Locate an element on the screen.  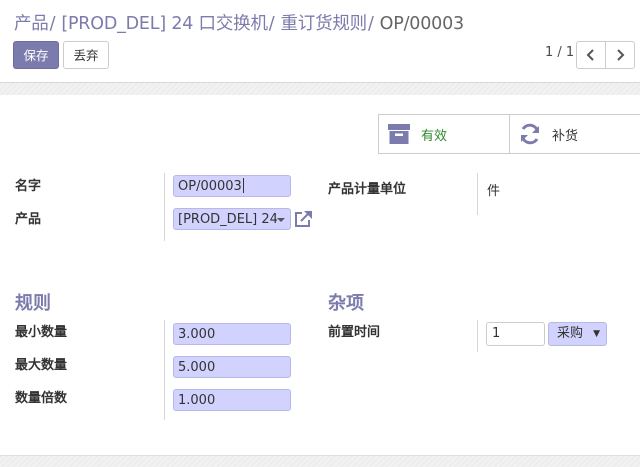
product-select: [PROD_DEL] 24 is located at coordinates (232, 219).